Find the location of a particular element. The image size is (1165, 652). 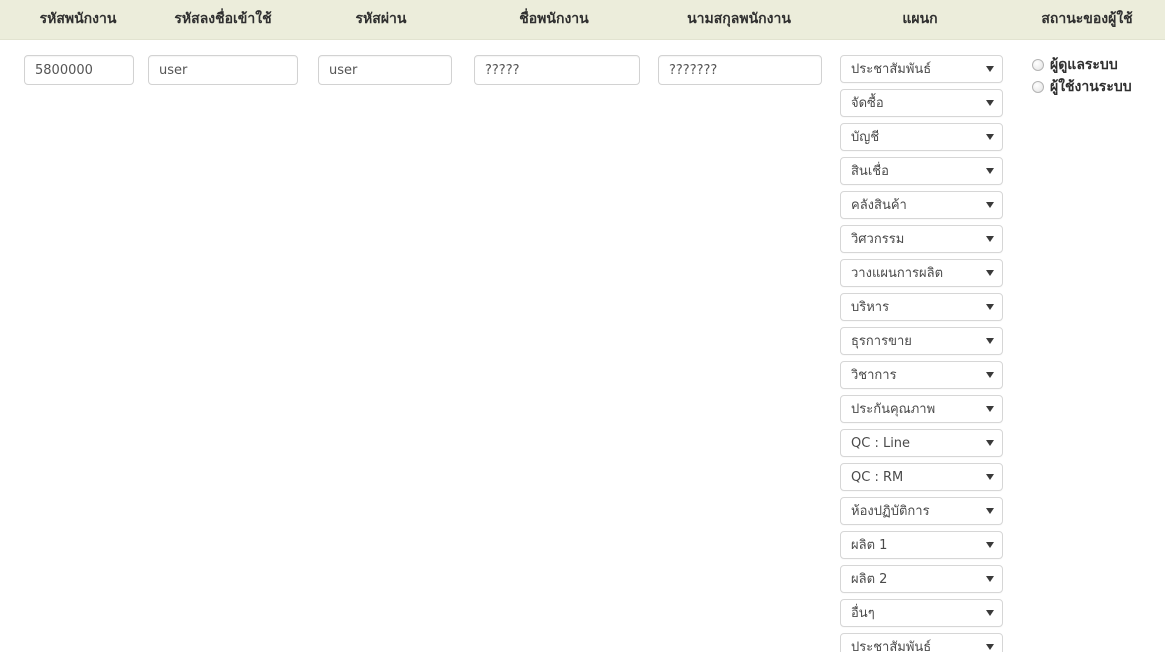

user-status-radio-label: ผู้ดูแลระบบ is located at coordinates (1084, 65).